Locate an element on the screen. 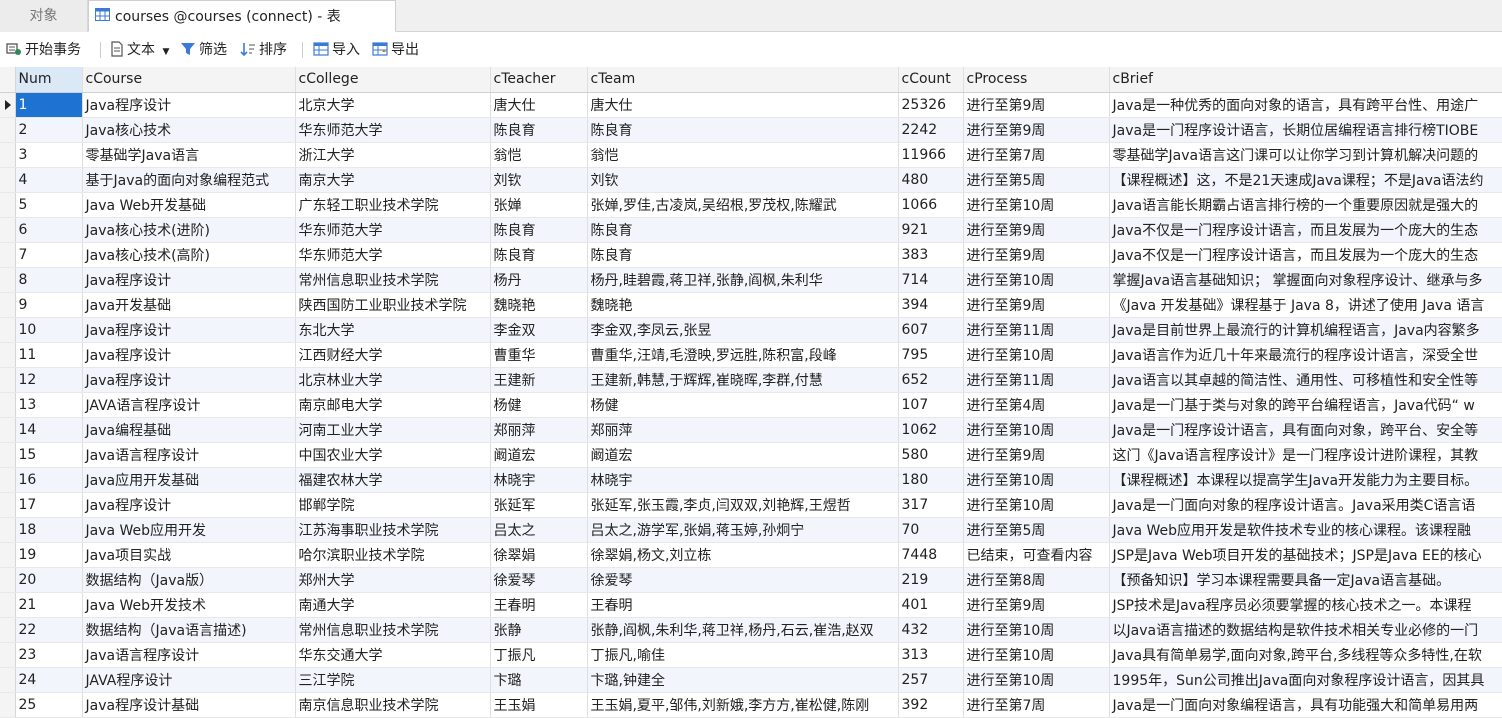 The width and height of the screenshot is (1502, 718). cell-team: 王建新,韩慧,于辉辉,崔晓晖,李群,付慧 is located at coordinates (743, 380).